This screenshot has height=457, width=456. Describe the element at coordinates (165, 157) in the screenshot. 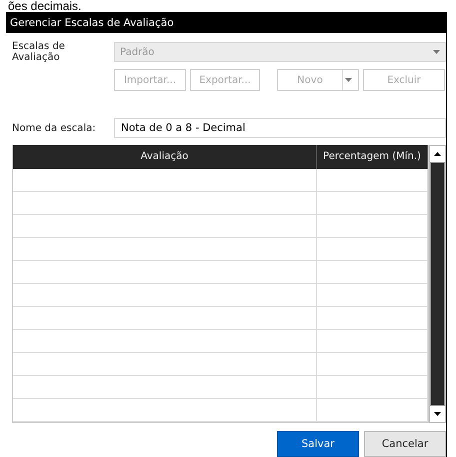

I see `column-header: Avaliação` at that location.